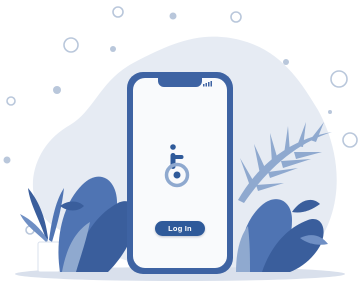  I want to click on phone-notch, so click(180, 82).